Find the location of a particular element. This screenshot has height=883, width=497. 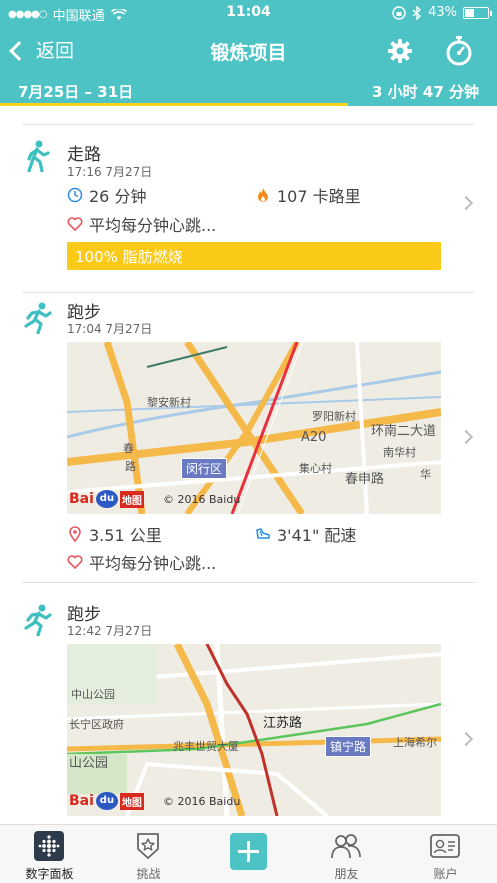

account-icon is located at coordinates (445, 846).